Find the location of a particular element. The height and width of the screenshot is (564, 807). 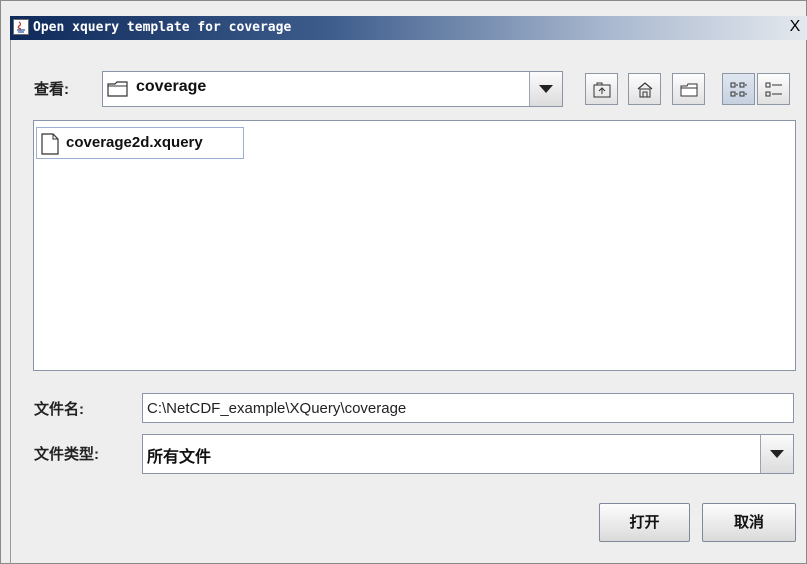

details-view-icon is located at coordinates (773, 89).